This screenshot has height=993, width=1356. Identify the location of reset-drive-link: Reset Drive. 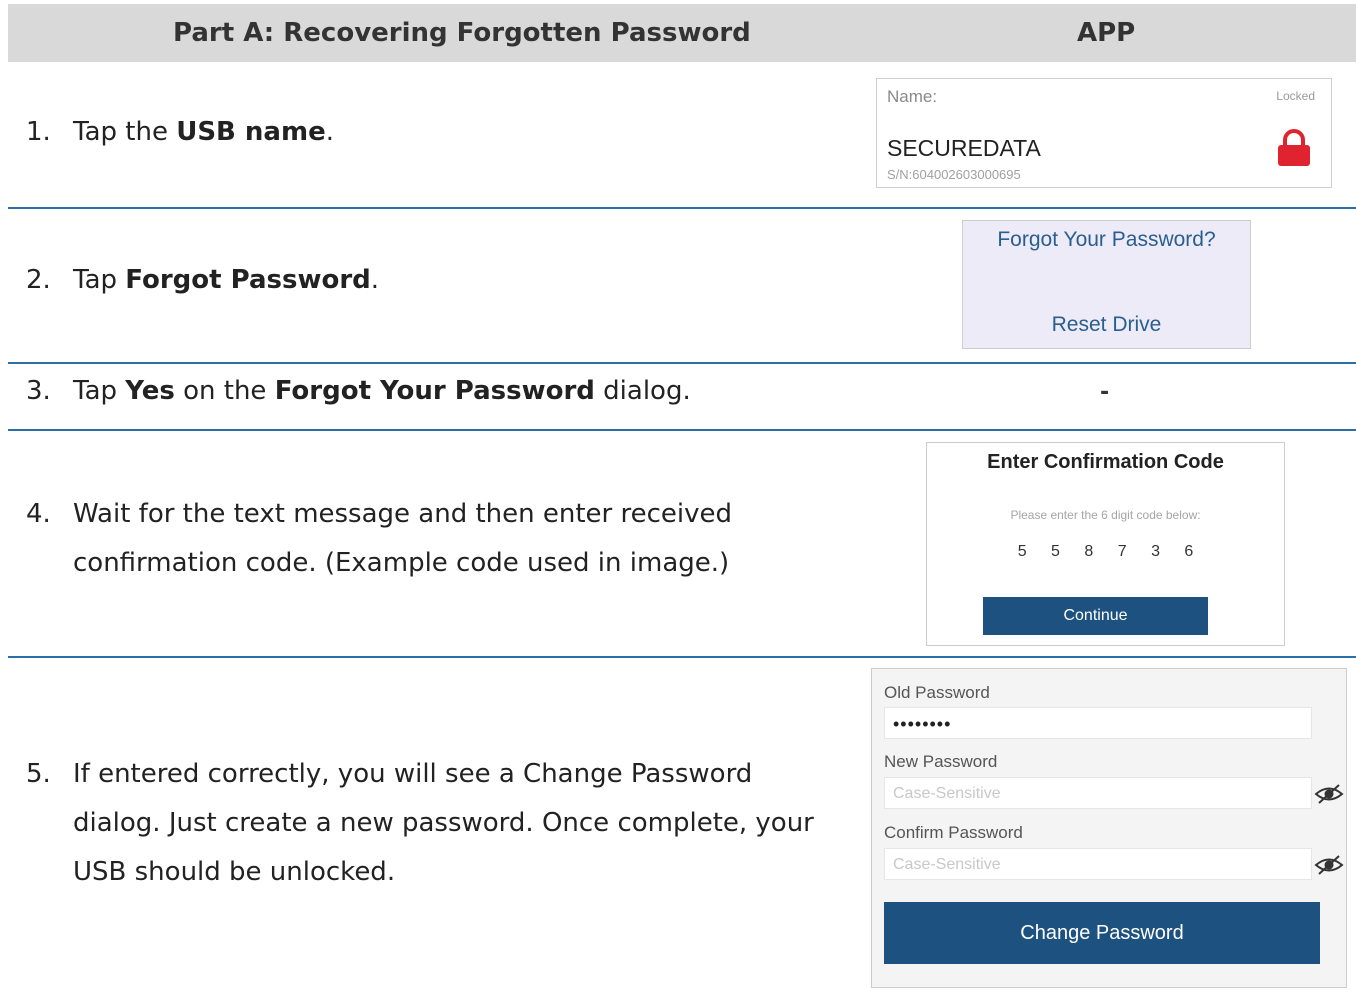
(1106, 325).